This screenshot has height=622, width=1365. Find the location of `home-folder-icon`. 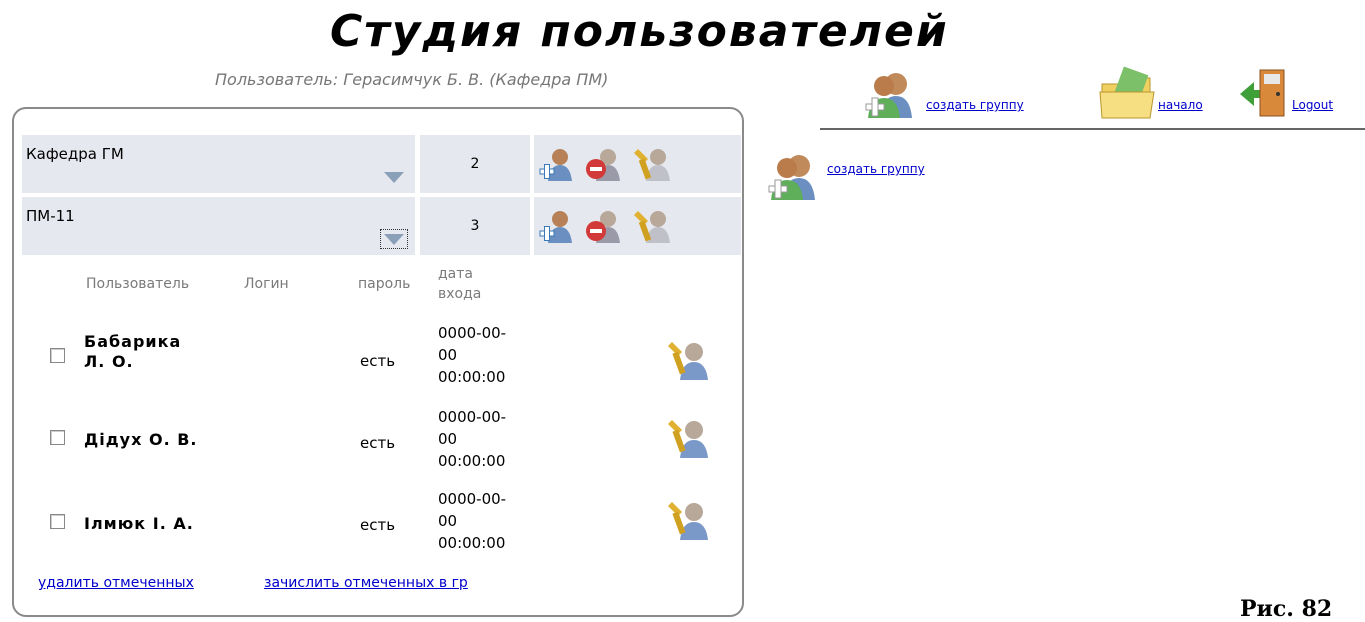

home-folder-icon is located at coordinates (1127, 92).